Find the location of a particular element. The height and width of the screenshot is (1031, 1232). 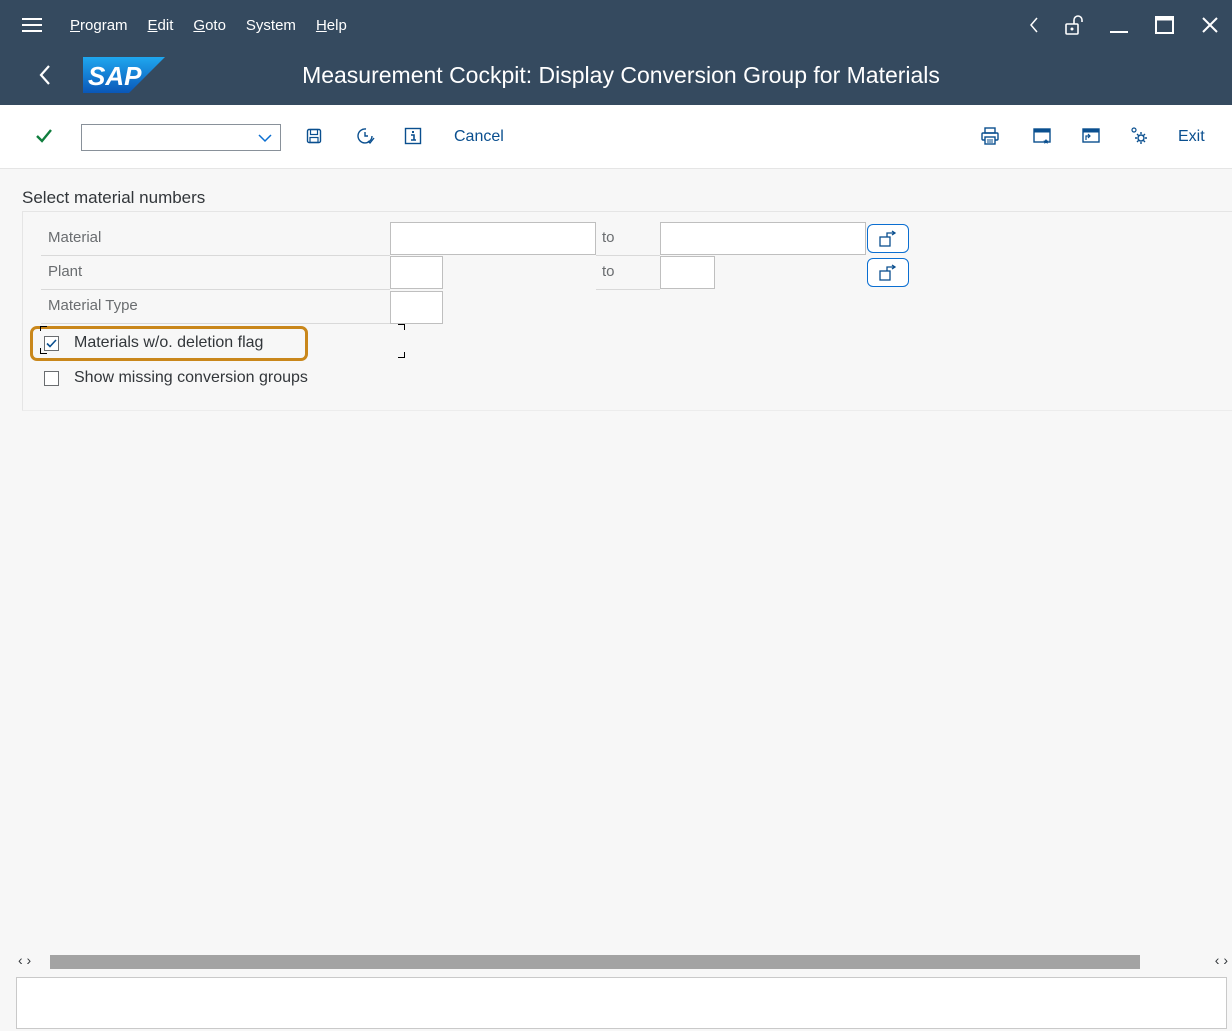

material-to-input is located at coordinates (763, 238).